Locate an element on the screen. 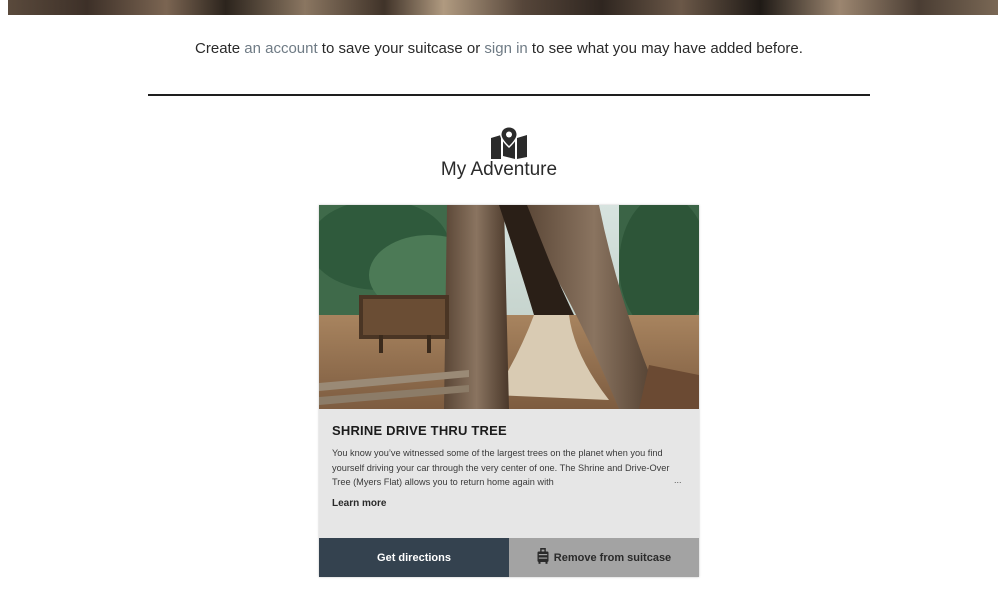 The width and height of the screenshot is (998, 593). hero-image-strip is located at coordinates (503, 7).